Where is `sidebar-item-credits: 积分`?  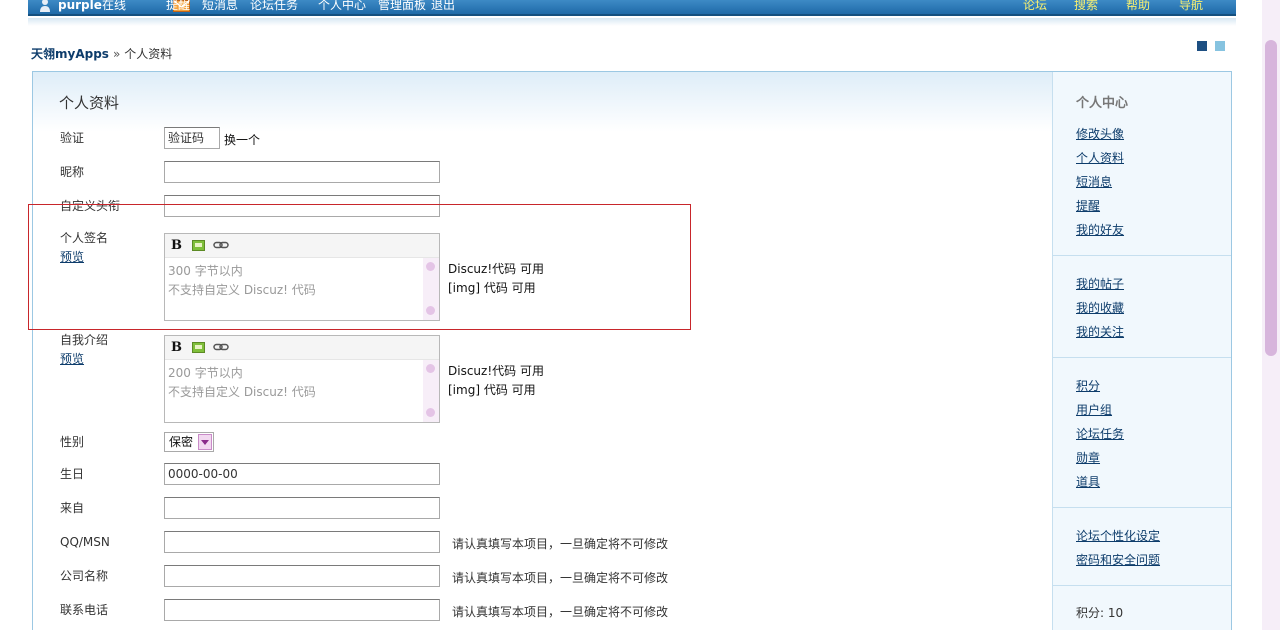 sidebar-item-credits: 积分 is located at coordinates (1088, 385).